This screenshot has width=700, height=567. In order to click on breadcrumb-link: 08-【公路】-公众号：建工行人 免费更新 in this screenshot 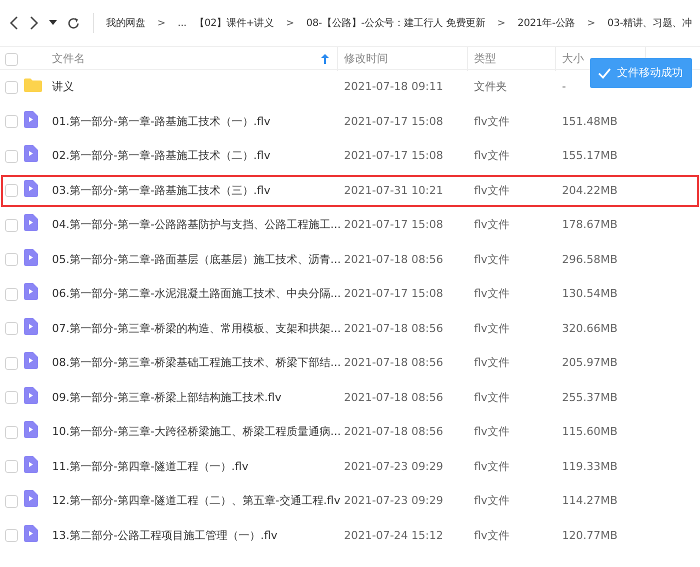, I will do `click(396, 23)`.